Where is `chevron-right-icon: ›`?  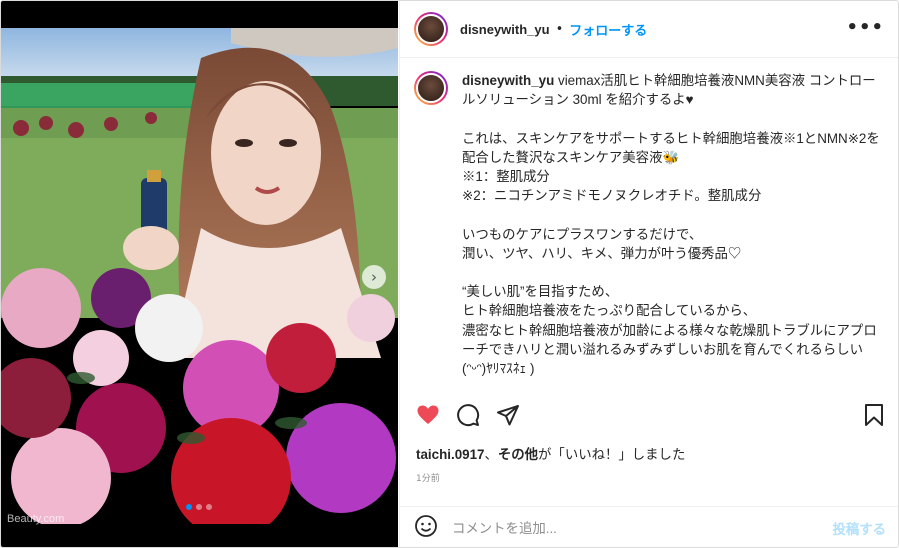 chevron-right-icon: › is located at coordinates (374, 277).